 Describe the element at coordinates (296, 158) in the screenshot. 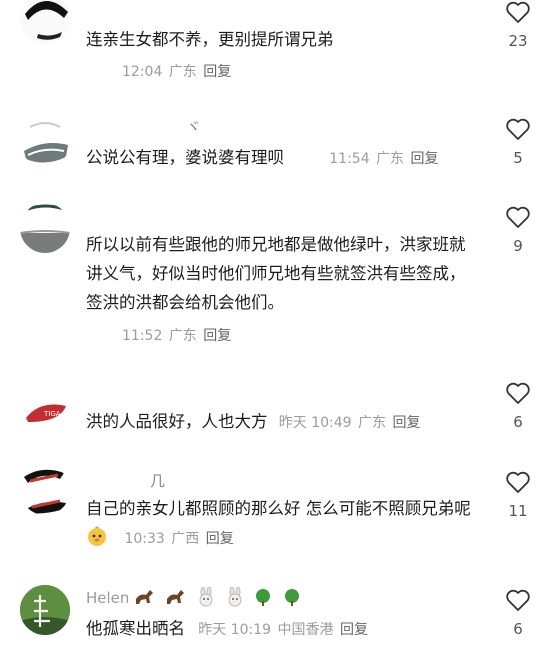

I see `comment-text: 公说公有理，婆说婆有理呗 11:54 广东 回复` at that location.